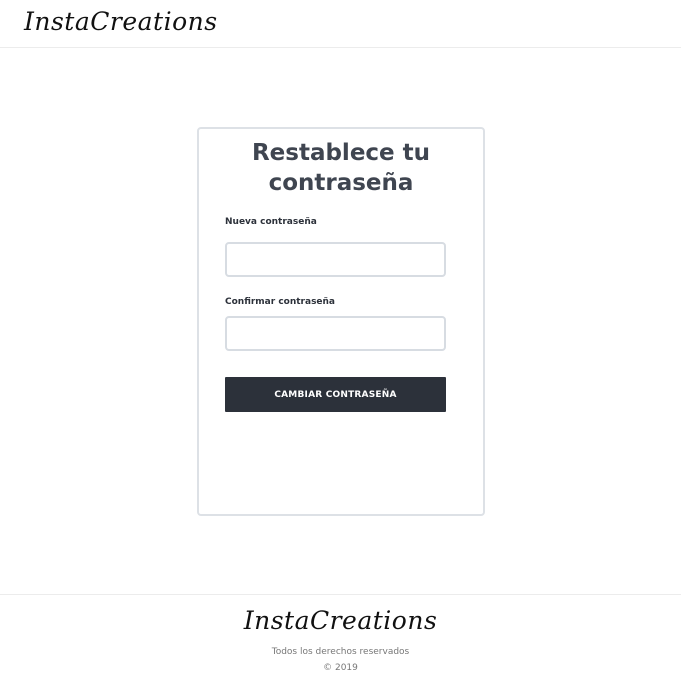 The height and width of the screenshot is (679, 681). Describe the element at coordinates (340, 652) in the screenshot. I see `rights-text: Todos los derechos reservados` at that location.